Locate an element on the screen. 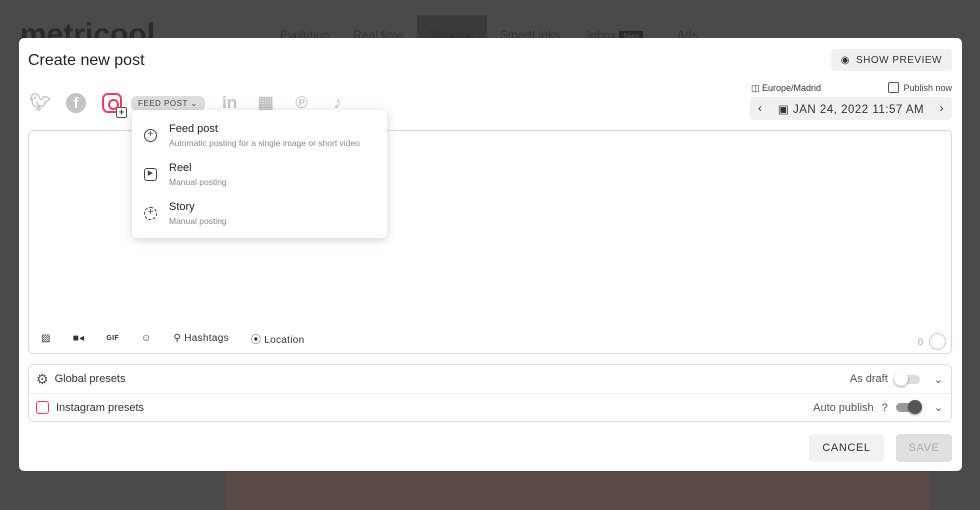 The image size is (980, 510). reel-icon: ▶ is located at coordinates (150, 174).